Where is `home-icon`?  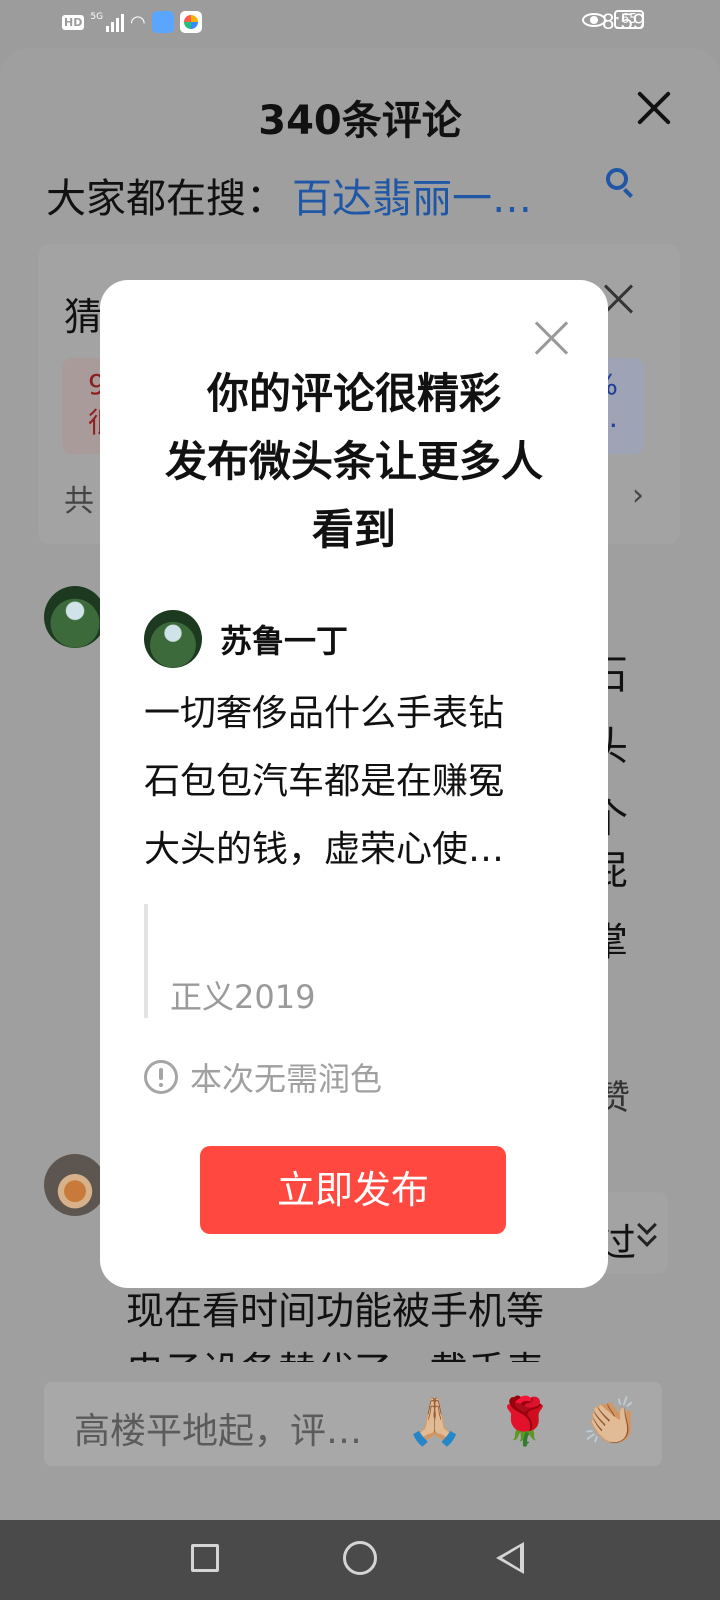 home-icon is located at coordinates (360, 1558).